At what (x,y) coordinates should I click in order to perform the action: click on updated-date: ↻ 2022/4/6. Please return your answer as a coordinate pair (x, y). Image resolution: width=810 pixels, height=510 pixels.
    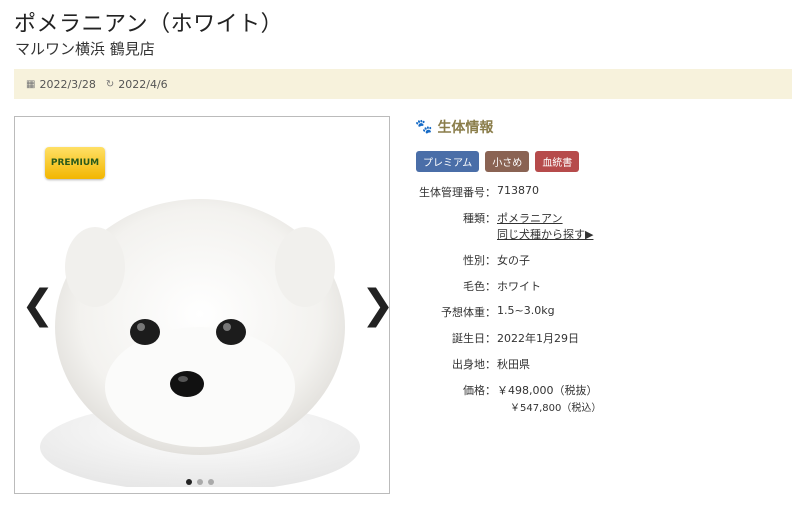
    Looking at the image, I should click on (137, 84).